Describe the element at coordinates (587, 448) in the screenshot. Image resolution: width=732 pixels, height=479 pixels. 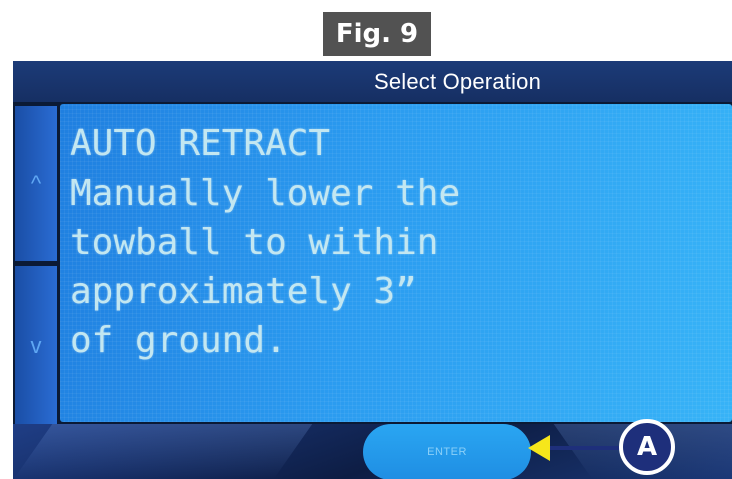
I see `callout-line` at that location.